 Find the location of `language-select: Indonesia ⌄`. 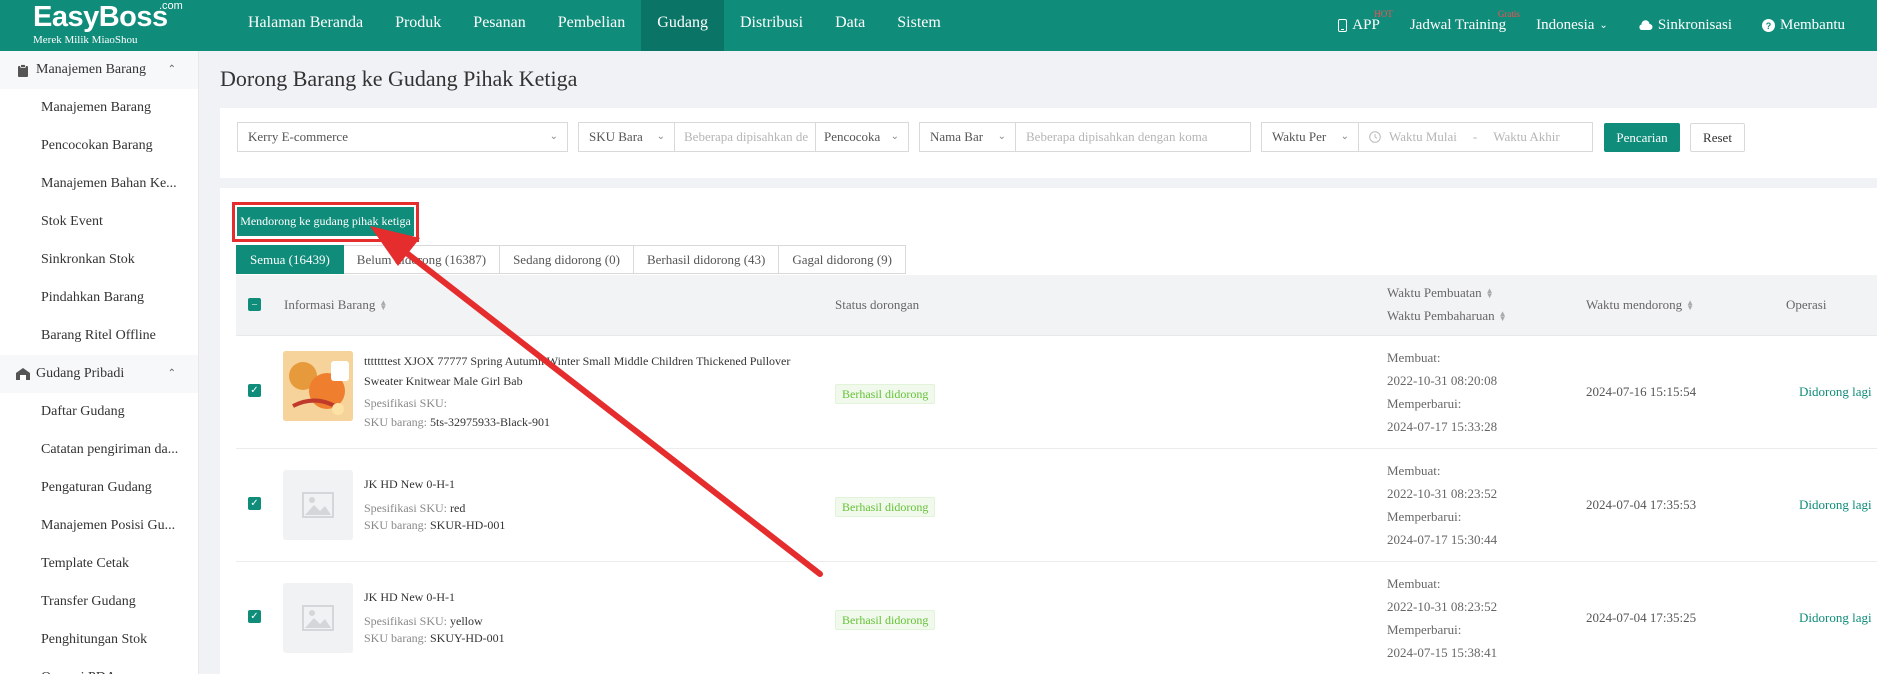

language-select: Indonesia ⌄ is located at coordinates (1572, 25).